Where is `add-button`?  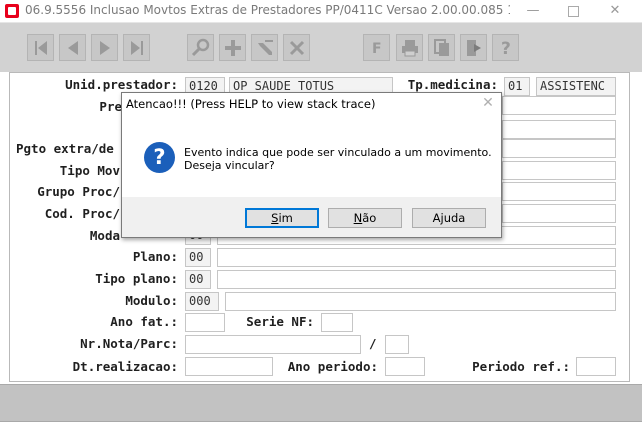
add-button is located at coordinates (232, 47).